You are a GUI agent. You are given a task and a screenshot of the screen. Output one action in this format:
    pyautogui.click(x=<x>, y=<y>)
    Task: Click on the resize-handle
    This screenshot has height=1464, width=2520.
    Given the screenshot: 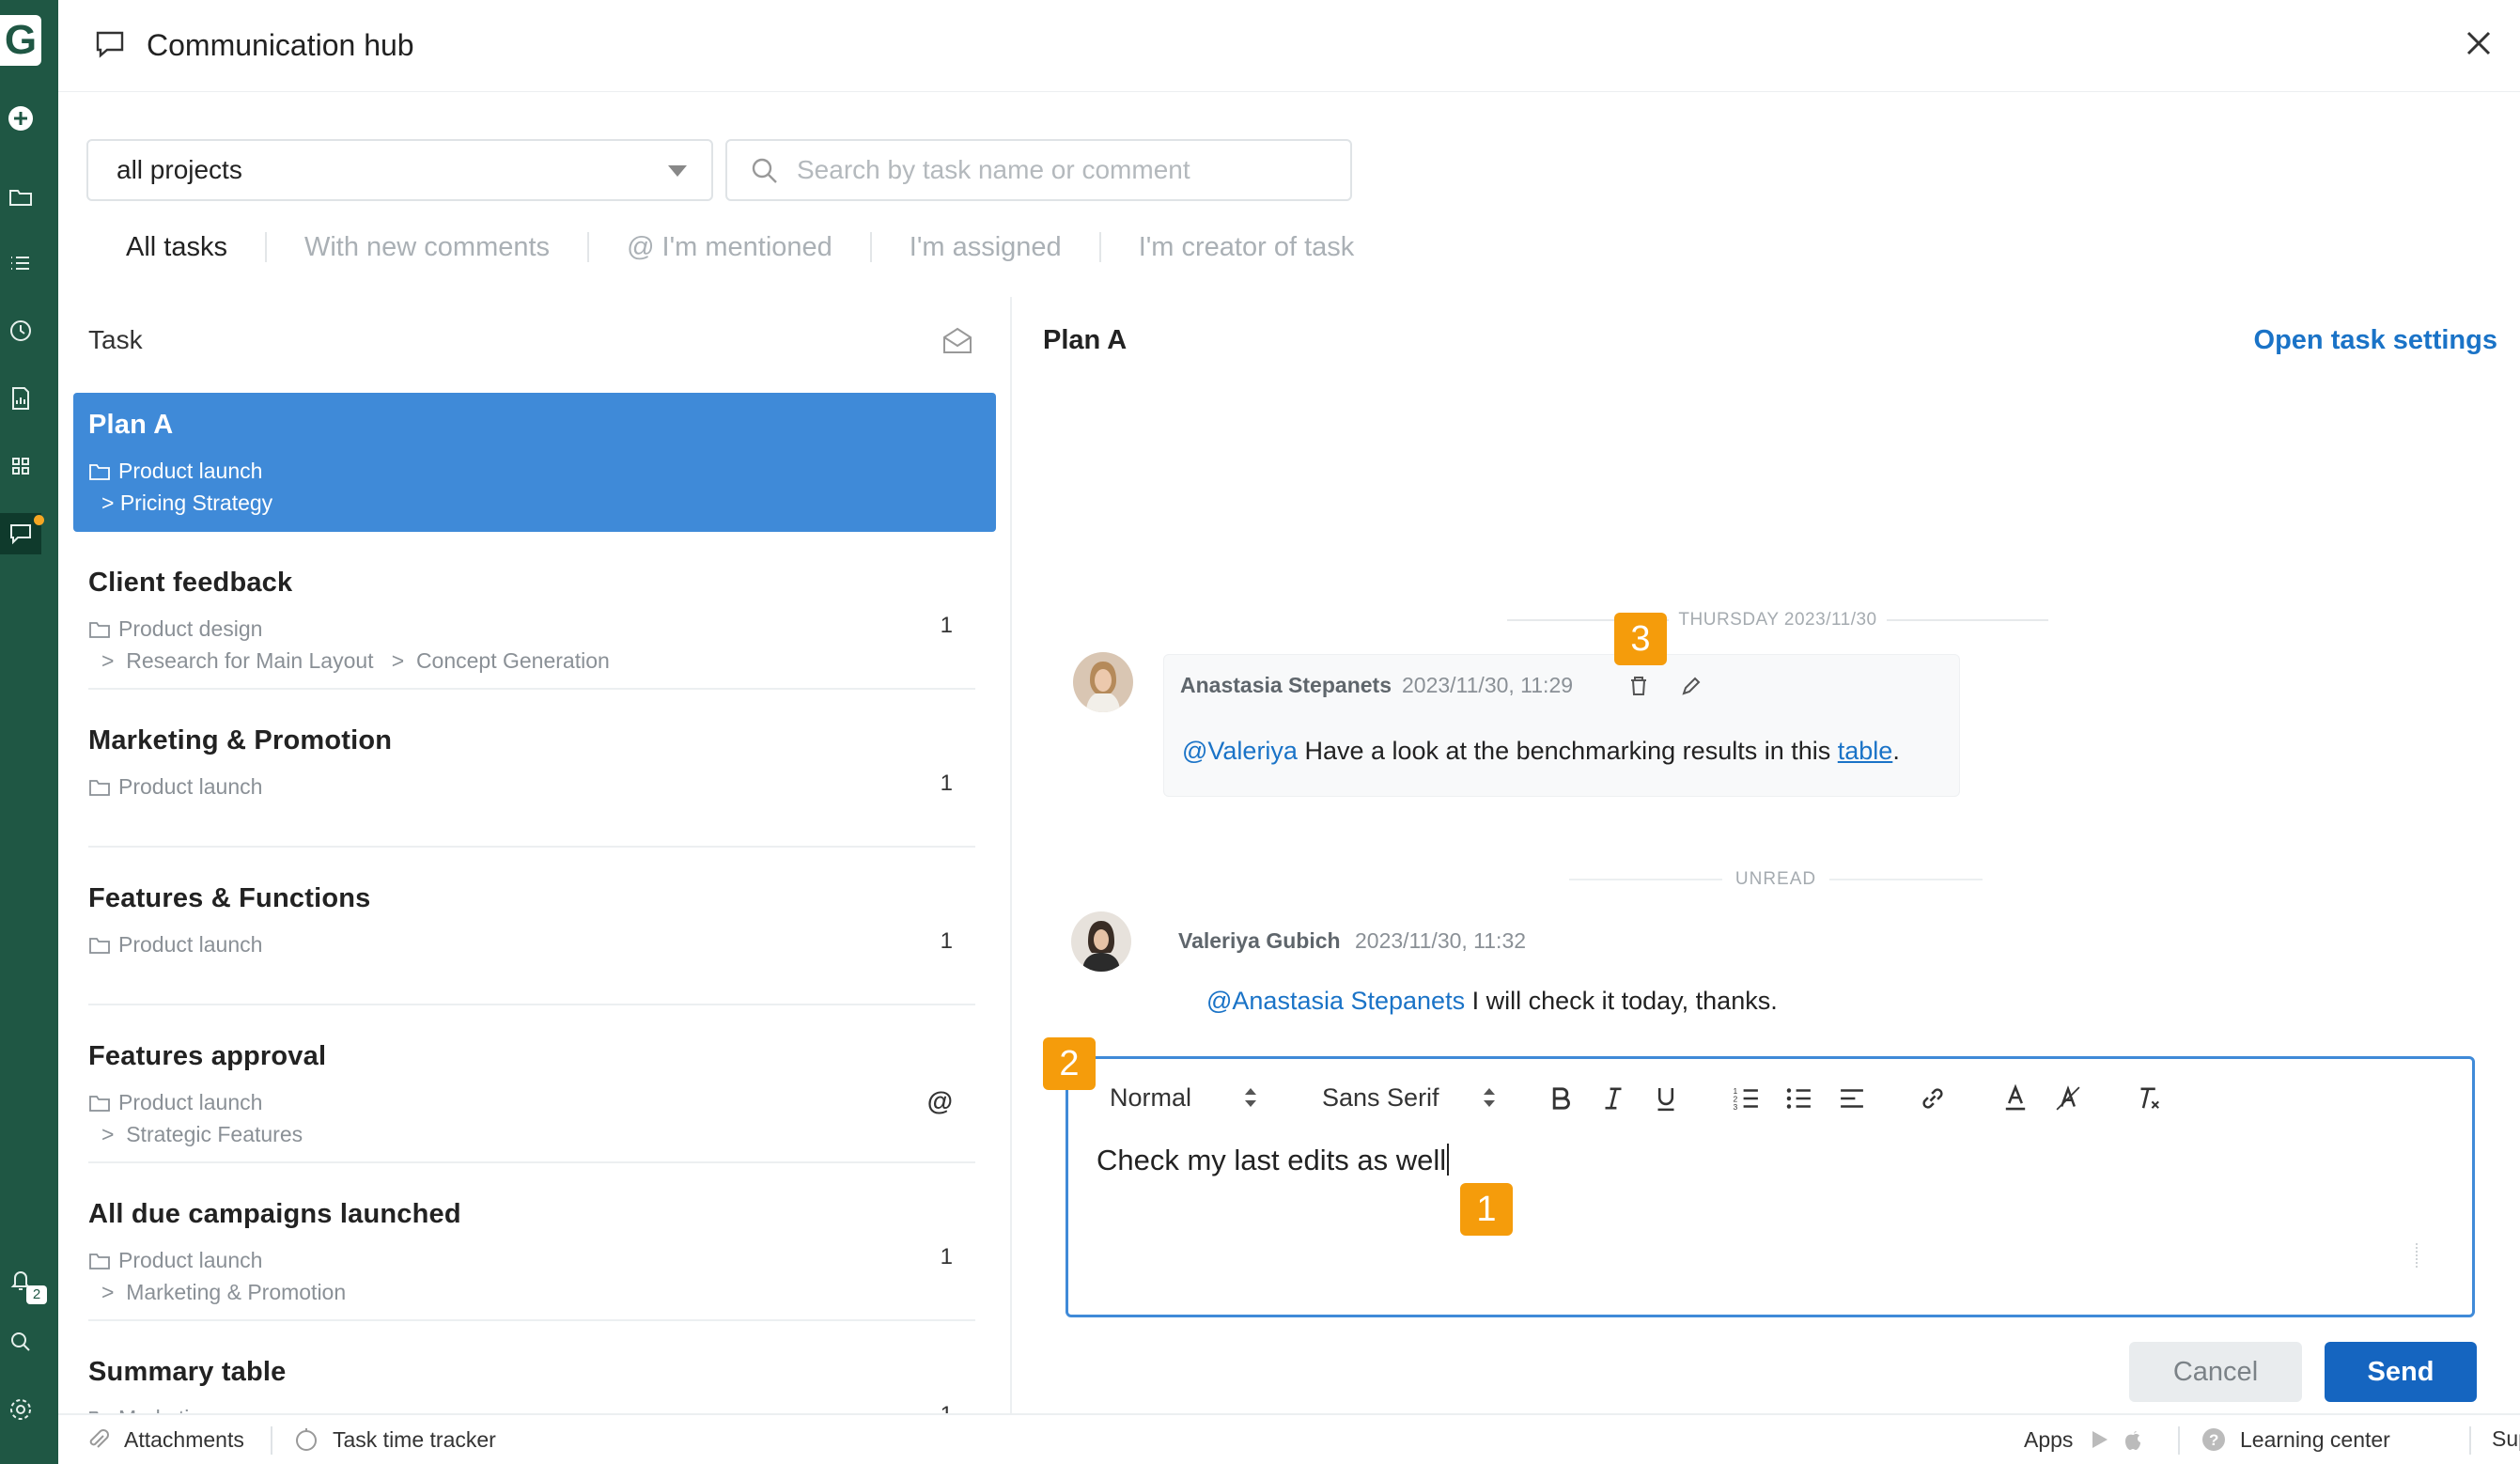 What is the action you would take?
    pyautogui.click(x=2417, y=1255)
    